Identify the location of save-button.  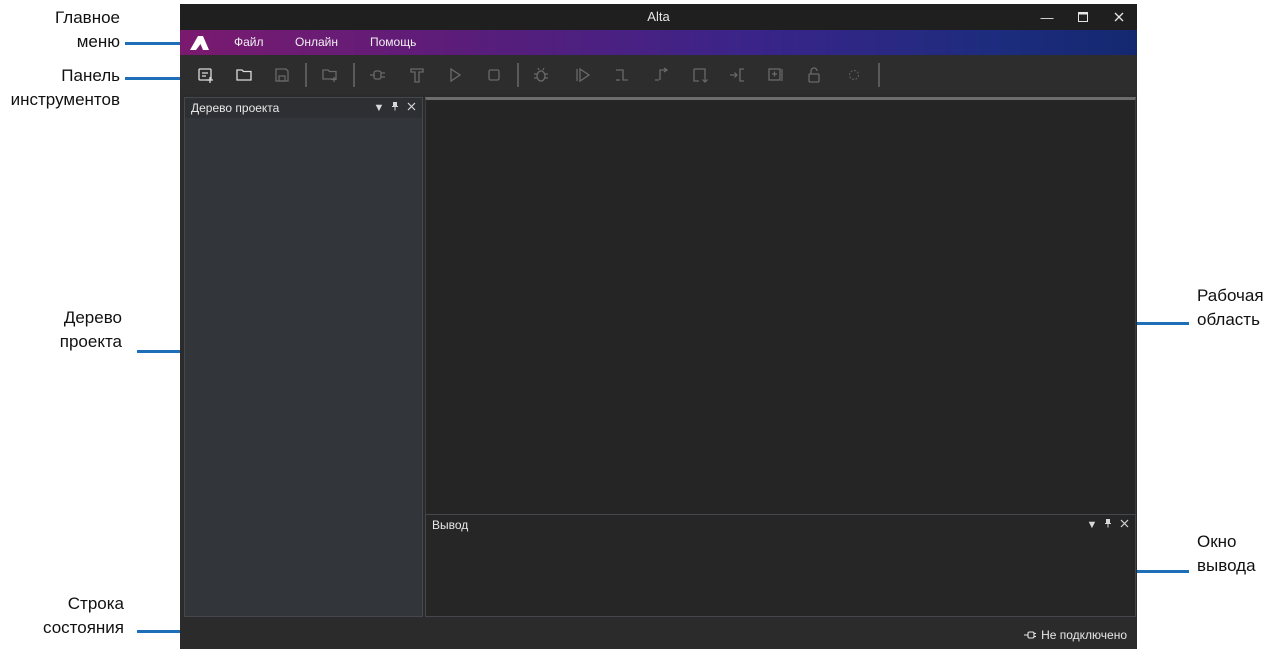
(282, 75).